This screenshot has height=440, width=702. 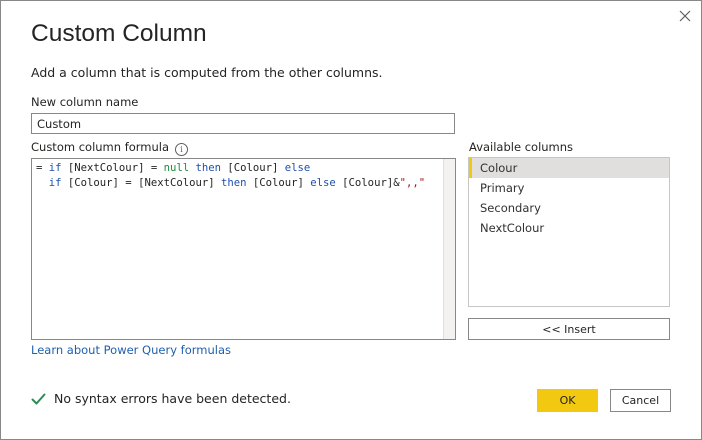 What do you see at coordinates (521, 147) in the screenshot?
I see `available-columns-label: Available columns` at bounding box center [521, 147].